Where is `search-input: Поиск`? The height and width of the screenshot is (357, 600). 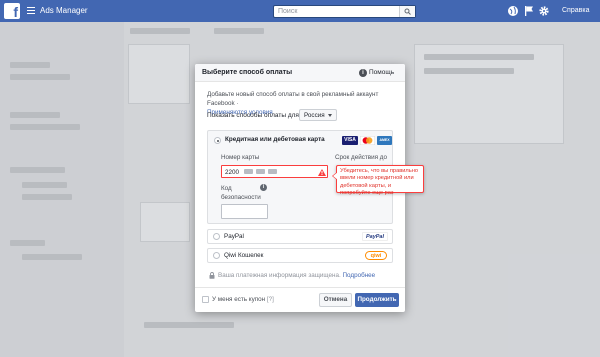
search-input: Поиск is located at coordinates (344, 11).